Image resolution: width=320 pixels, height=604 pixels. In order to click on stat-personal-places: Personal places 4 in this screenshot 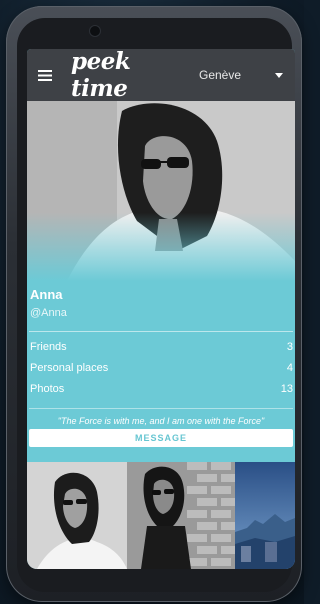, I will do `click(161, 368)`.